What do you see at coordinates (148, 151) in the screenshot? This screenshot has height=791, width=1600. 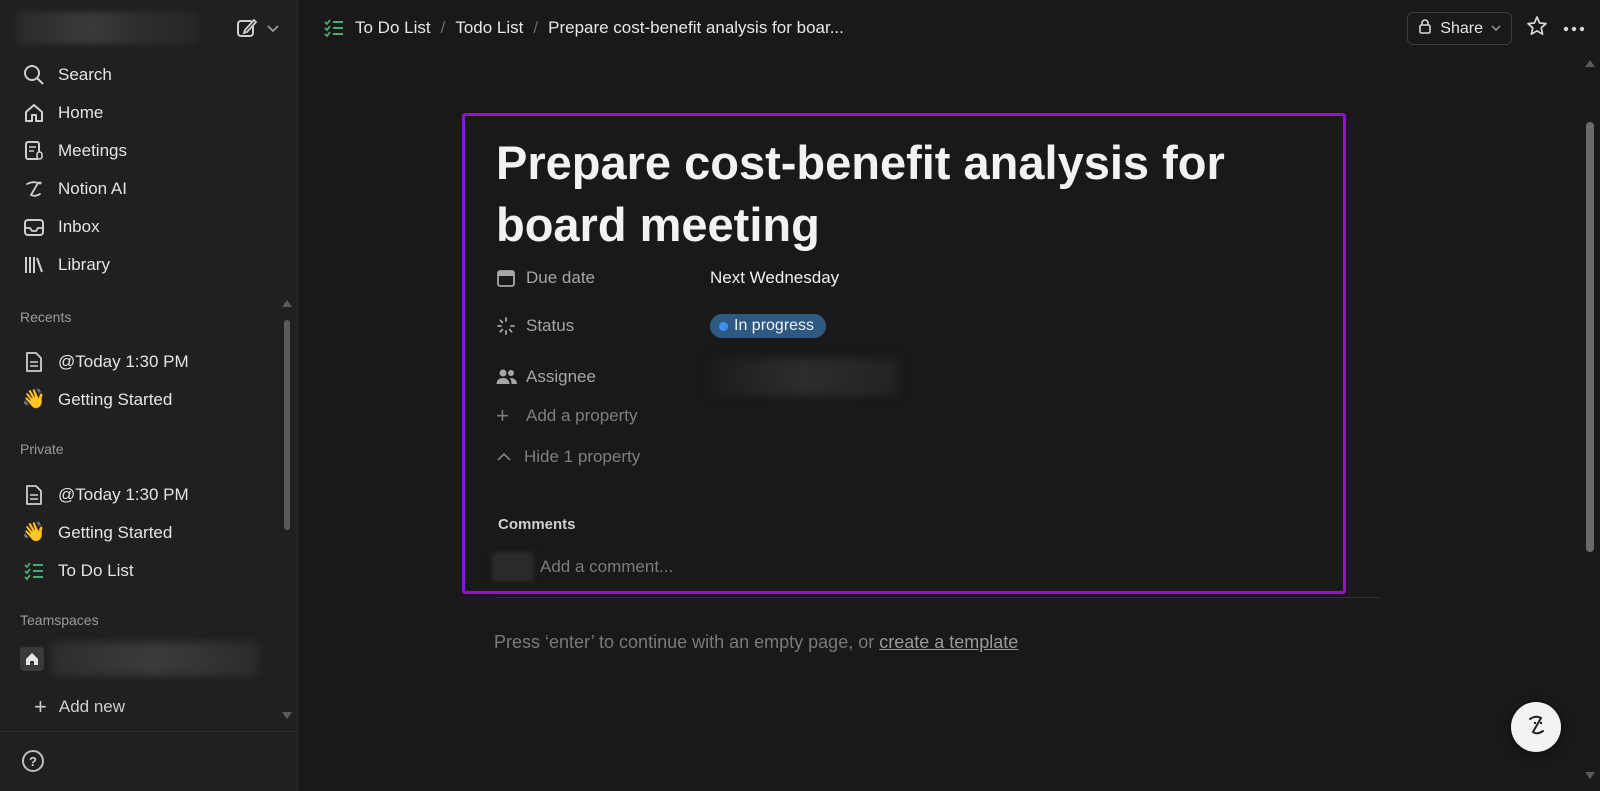 I see `sidebar-item-meetings: Meetings` at bounding box center [148, 151].